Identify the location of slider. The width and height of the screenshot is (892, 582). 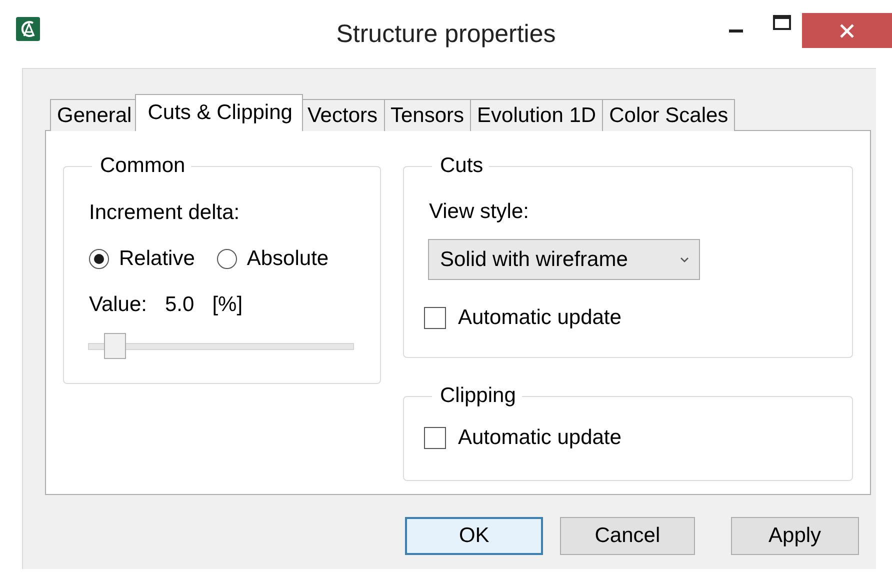
(221, 346).